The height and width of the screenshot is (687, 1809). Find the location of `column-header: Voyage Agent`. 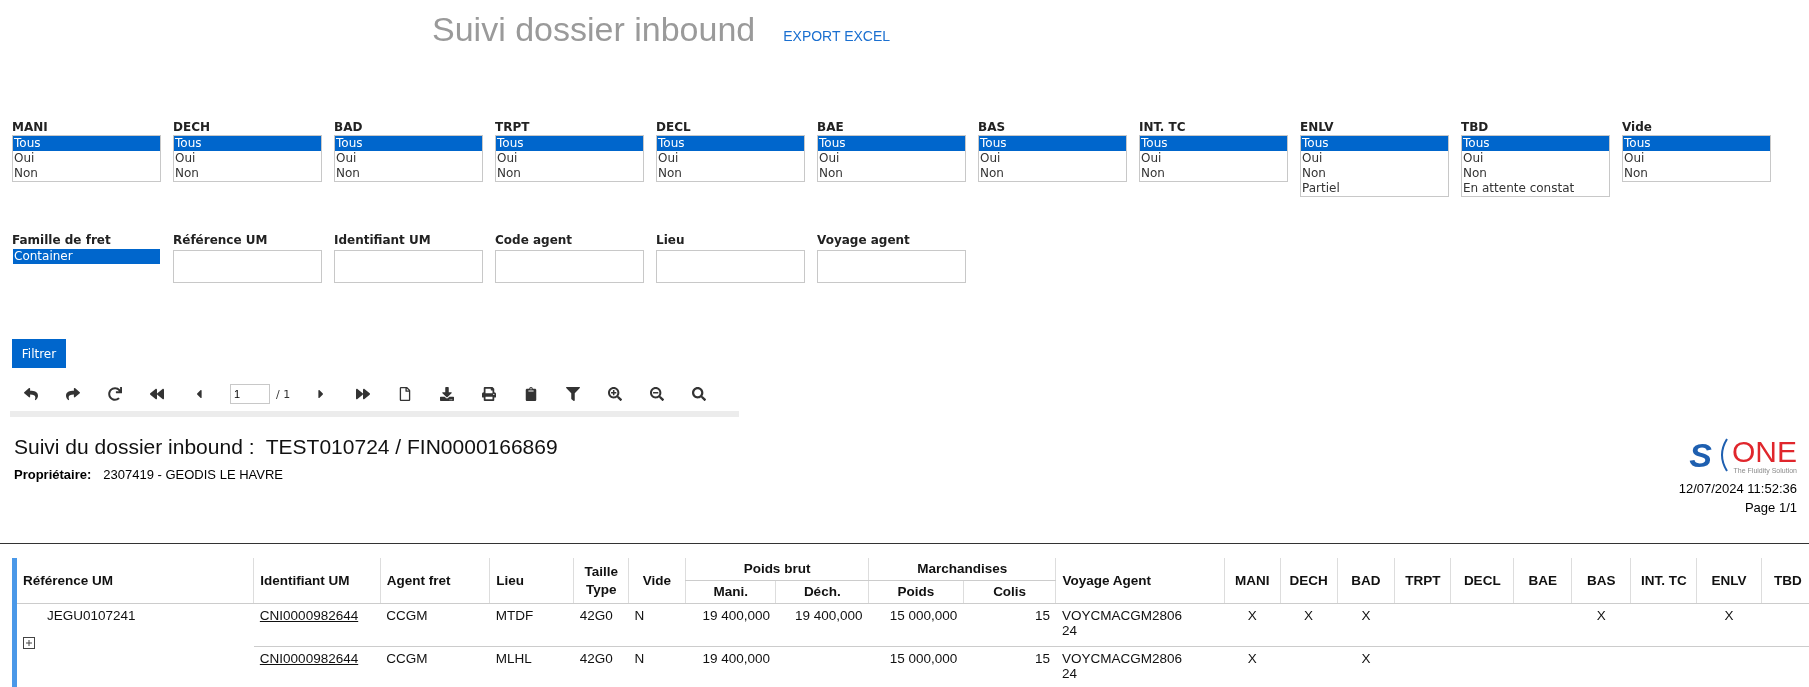

column-header: Voyage Agent is located at coordinates (1140, 581).